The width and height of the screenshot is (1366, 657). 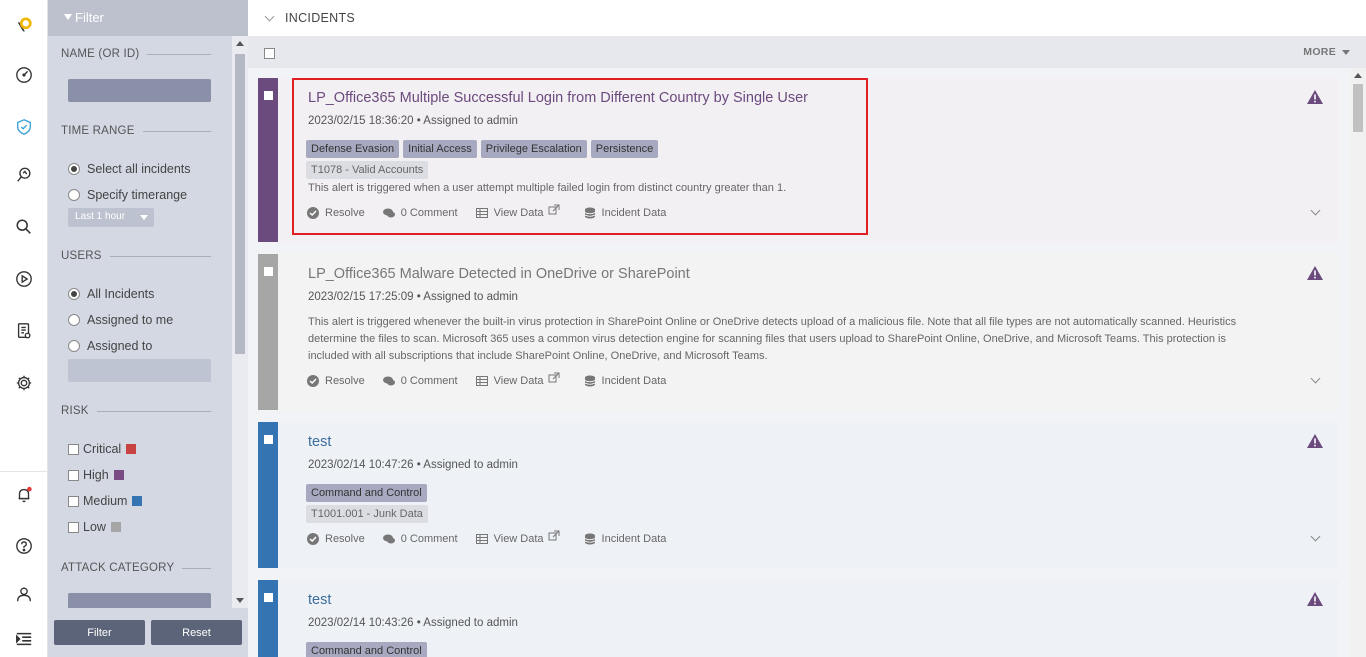 What do you see at coordinates (102, 449) in the screenshot?
I see `risk-critical-checkbox: Critical` at bounding box center [102, 449].